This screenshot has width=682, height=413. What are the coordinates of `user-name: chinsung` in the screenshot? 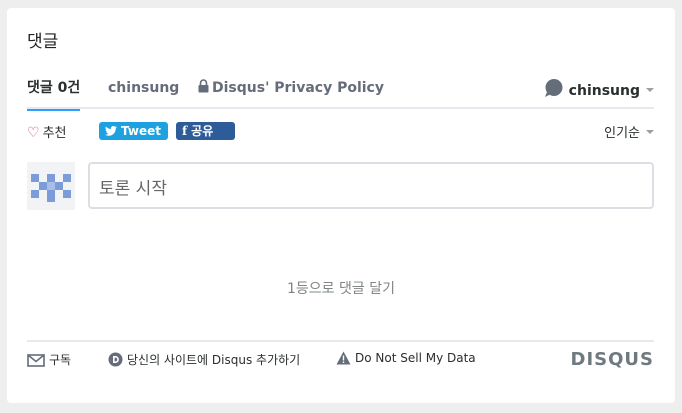 It's located at (604, 91).